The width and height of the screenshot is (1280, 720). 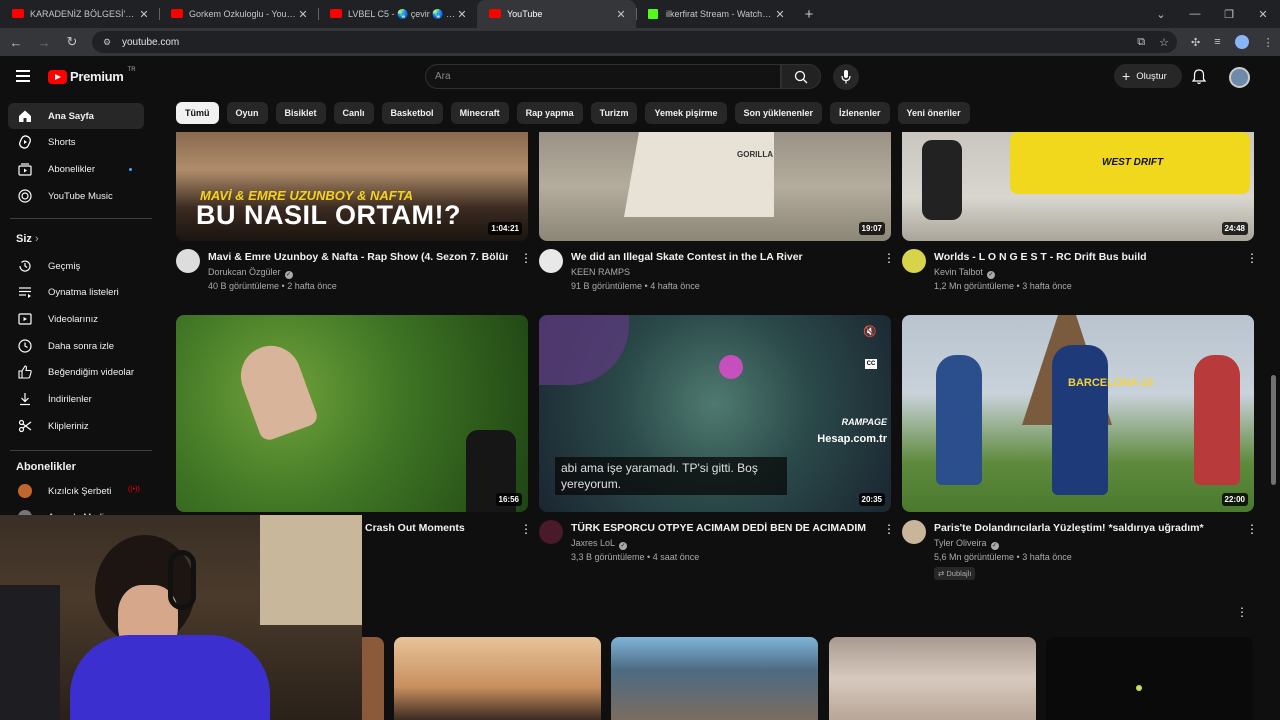 I want to click on sidebar-item-playlists: Oynatma listeleri, so click(x=76, y=292).